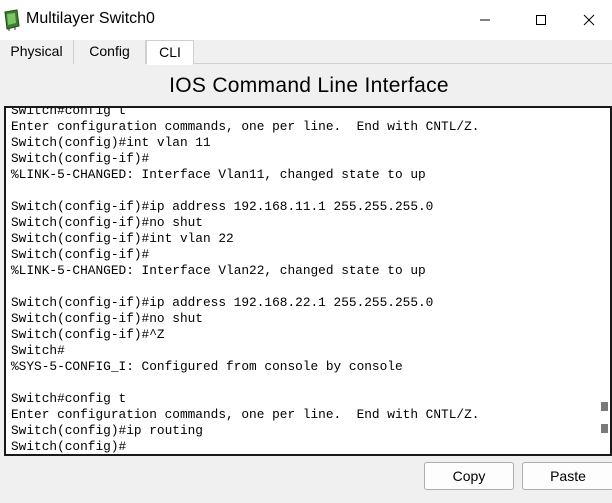 This screenshot has width=612, height=503. Describe the element at coordinates (306, 52) in the screenshot. I see `tab-bar: Physical Config CLI` at that location.